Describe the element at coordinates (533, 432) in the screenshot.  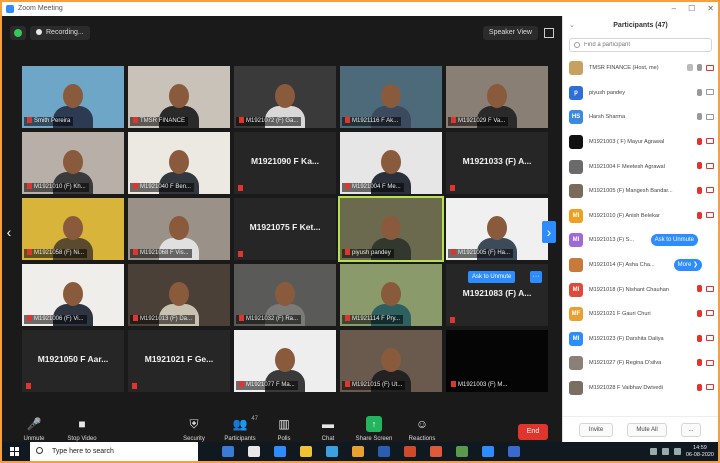
I see `end-meeting-button: End` at that location.